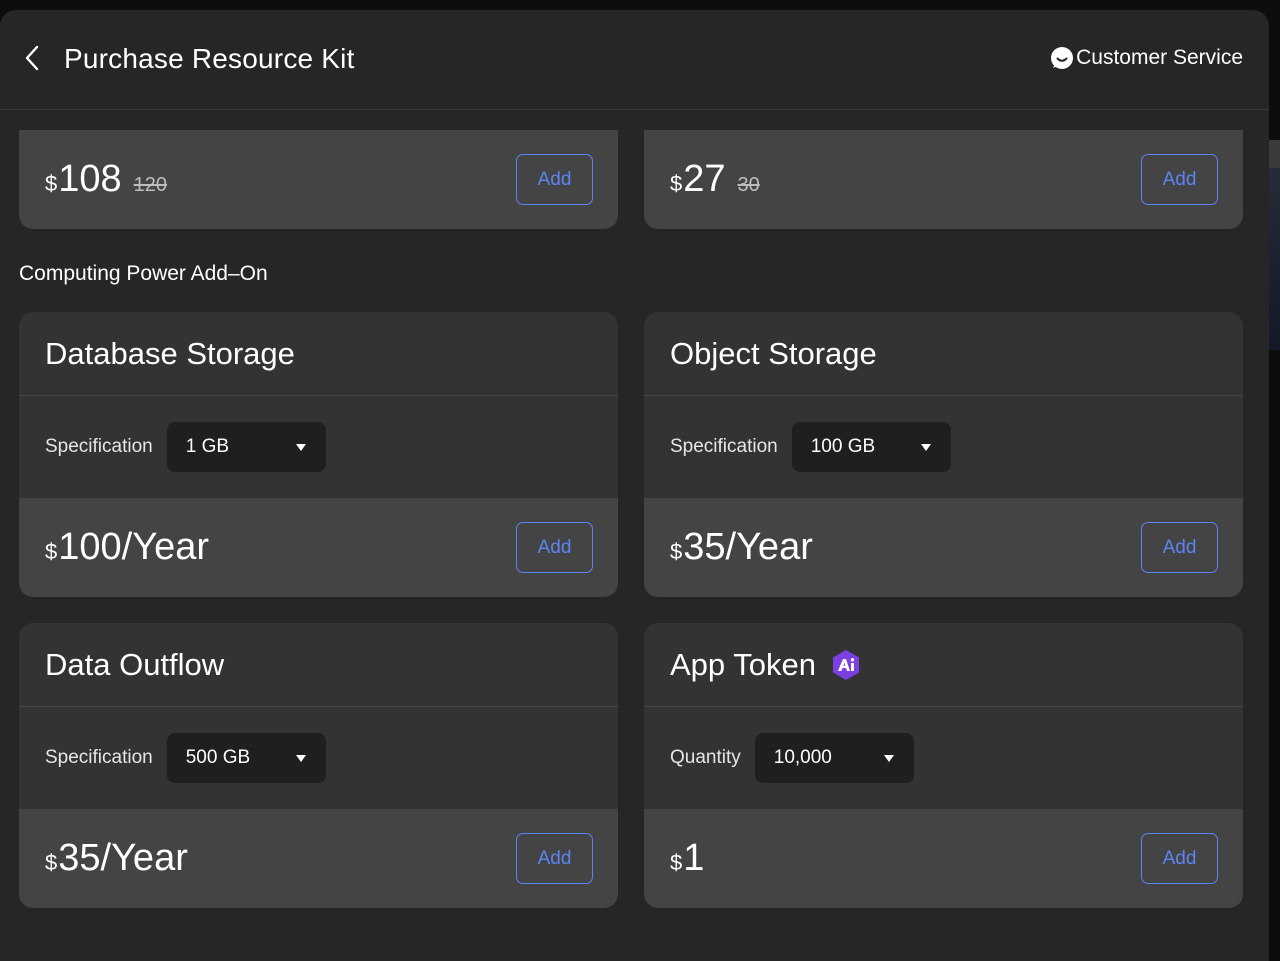 The width and height of the screenshot is (1280, 961). I want to click on price-amount: 108, so click(90, 179).